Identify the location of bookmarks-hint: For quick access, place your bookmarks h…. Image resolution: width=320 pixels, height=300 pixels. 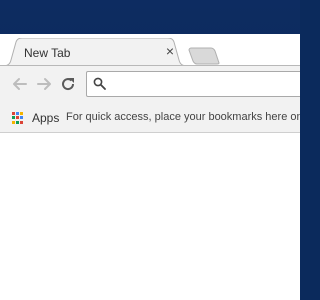
(183, 117).